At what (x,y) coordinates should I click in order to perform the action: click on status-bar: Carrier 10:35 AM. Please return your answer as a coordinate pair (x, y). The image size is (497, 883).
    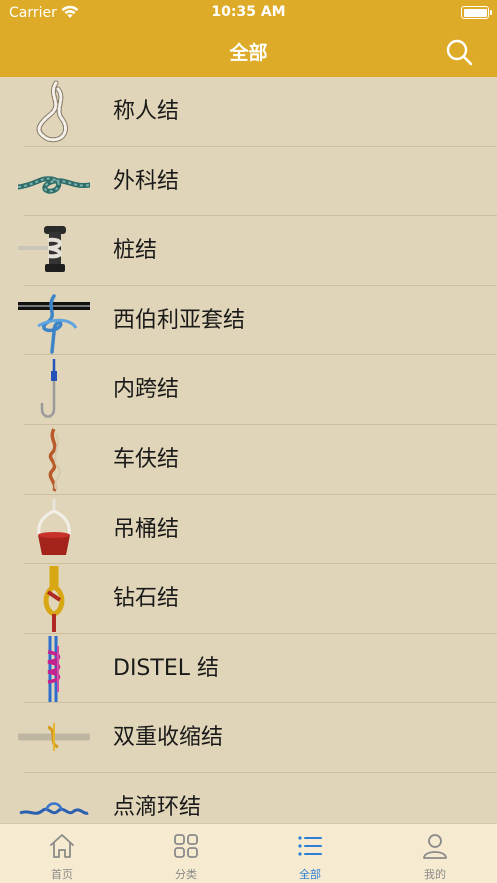
    Looking at the image, I should click on (248, 13).